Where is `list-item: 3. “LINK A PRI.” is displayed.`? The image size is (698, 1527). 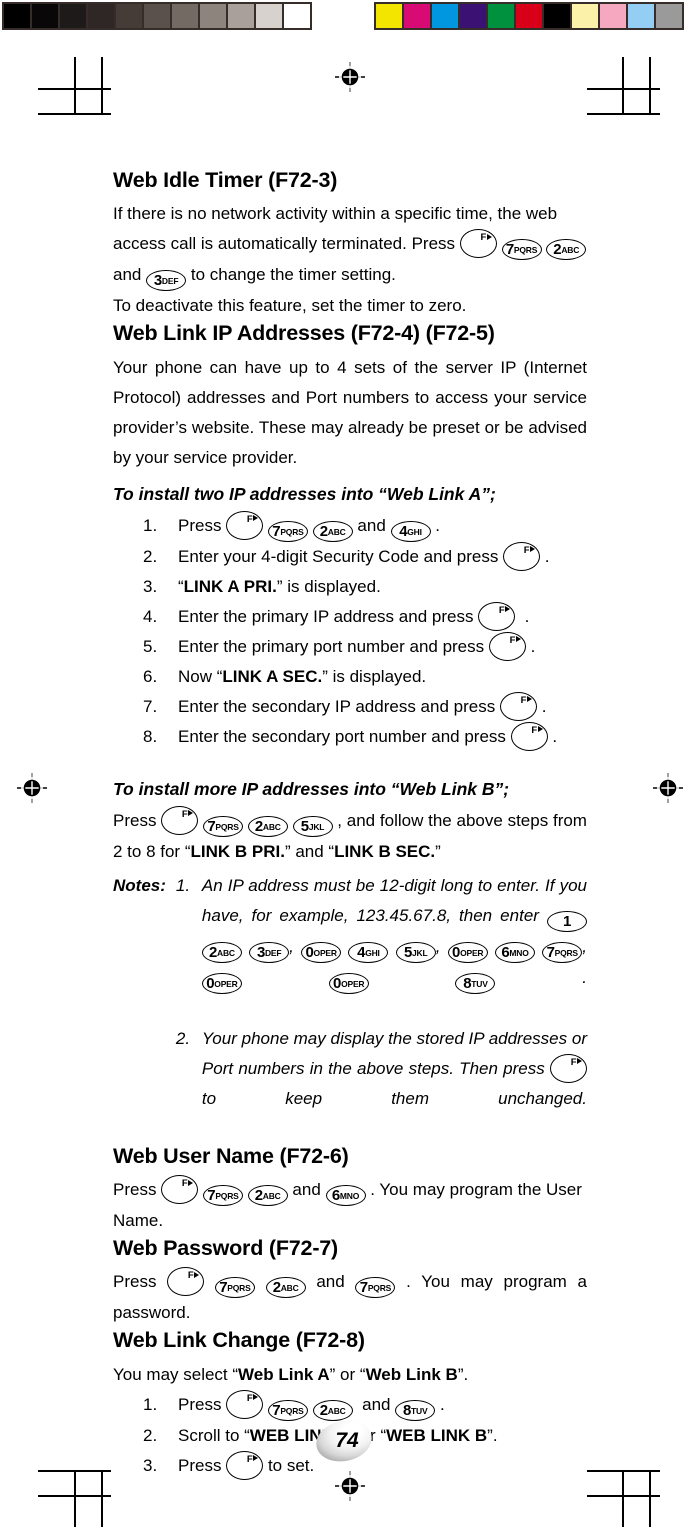 list-item: 3. “LINK A PRI.” is displayed. is located at coordinates (365, 587).